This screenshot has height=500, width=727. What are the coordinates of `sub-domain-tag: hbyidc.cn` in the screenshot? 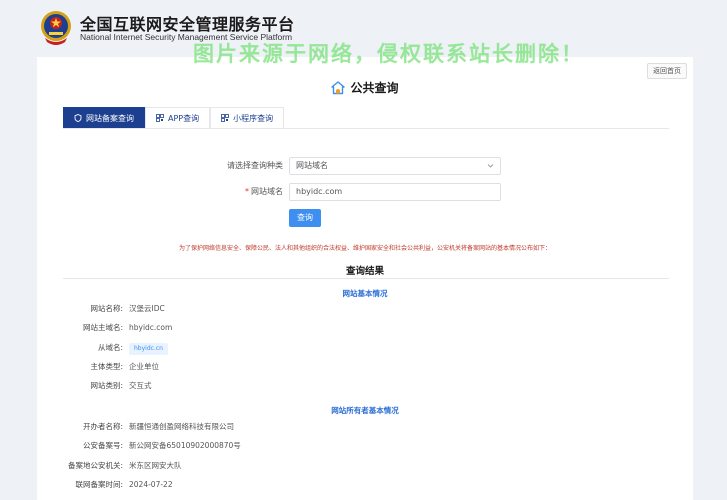 It's located at (148, 349).